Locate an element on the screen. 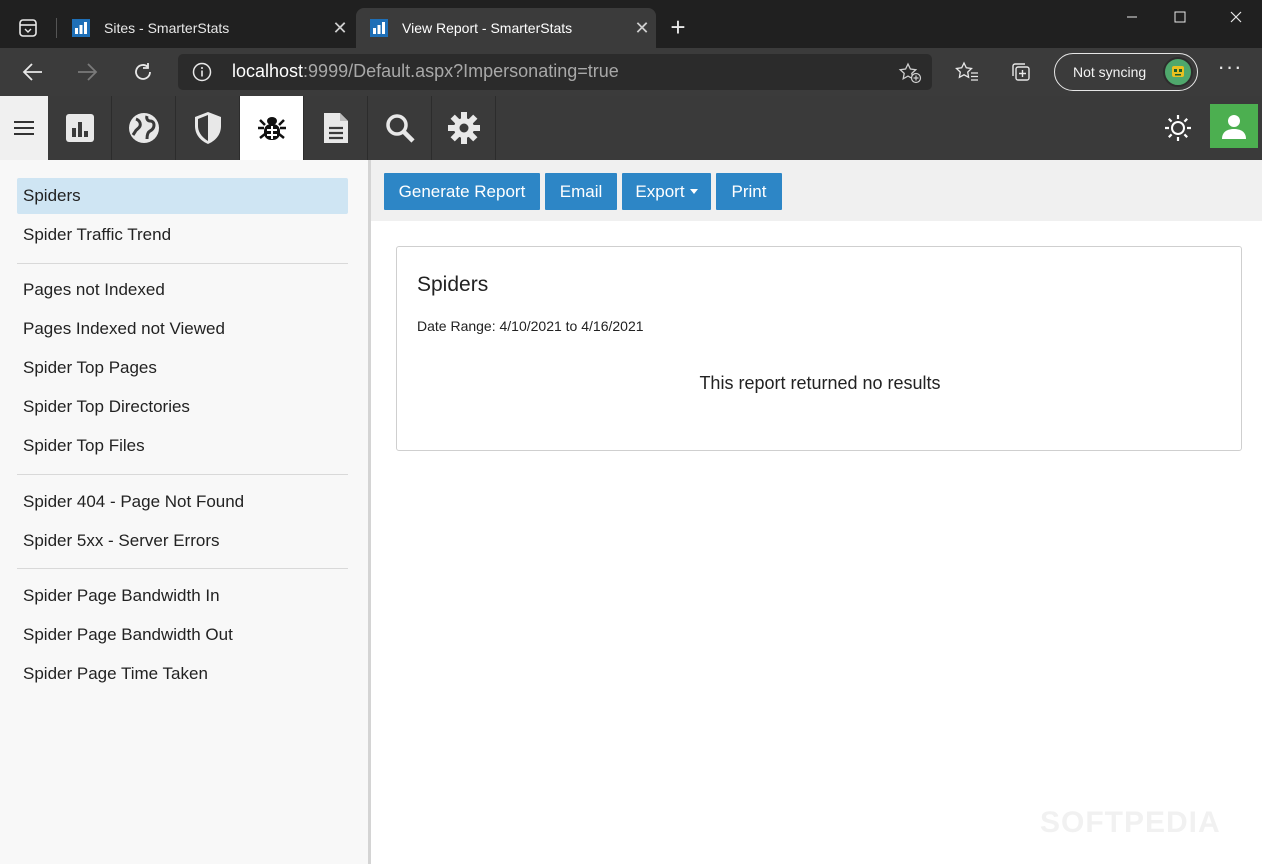 This screenshot has height=864, width=1262. report-title: Spiders is located at coordinates (453, 284).